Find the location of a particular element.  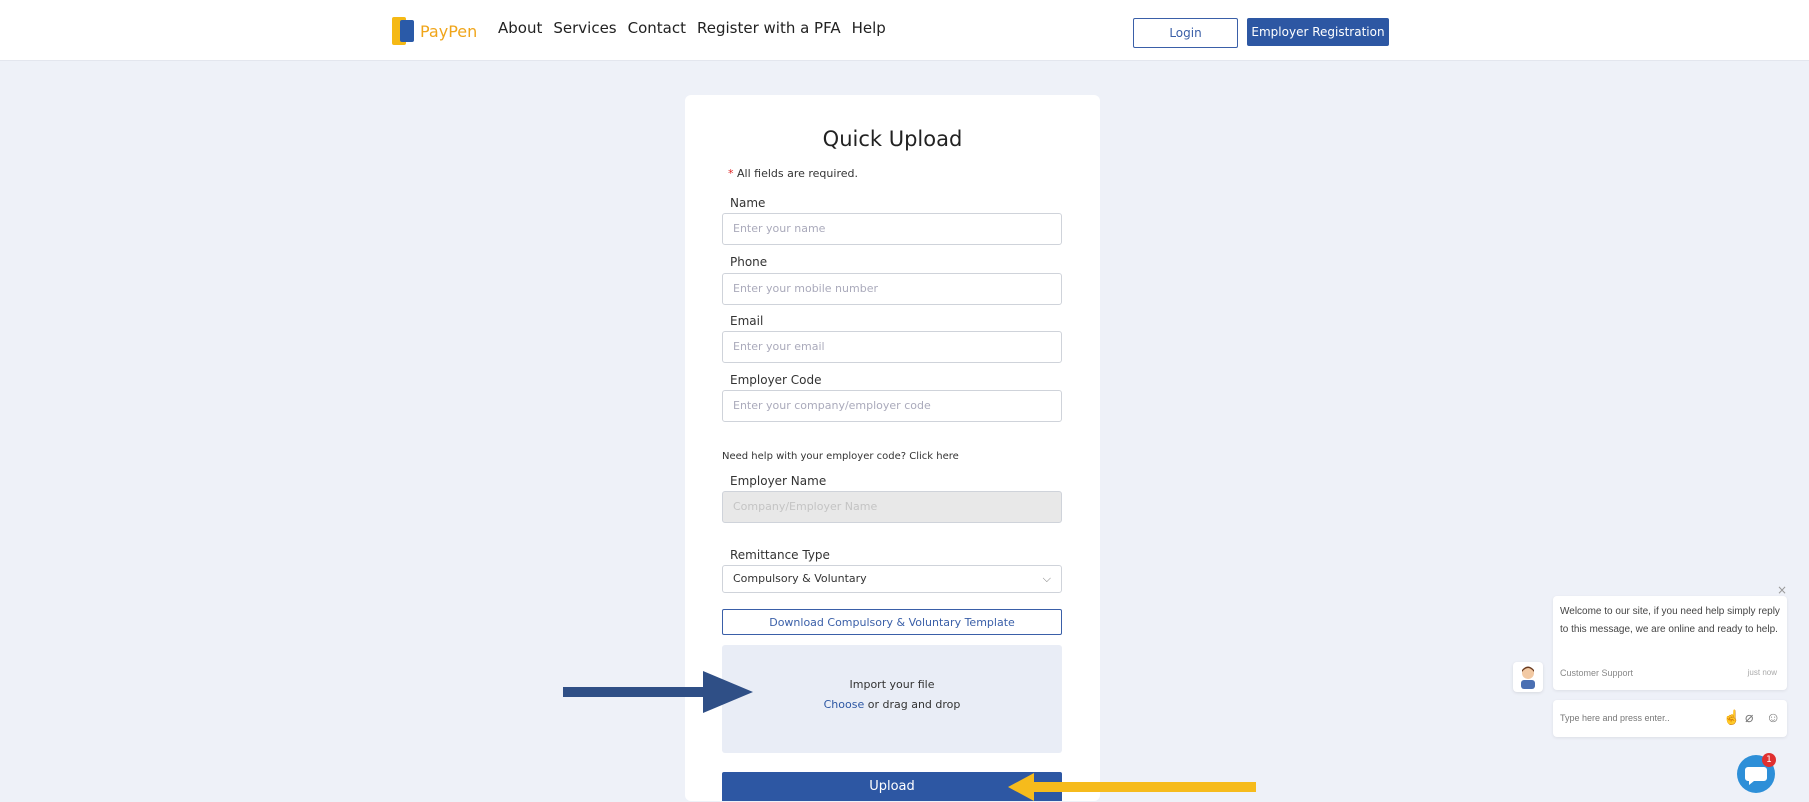

nav-register-pfa: Register with a PFA is located at coordinates (769, 28).